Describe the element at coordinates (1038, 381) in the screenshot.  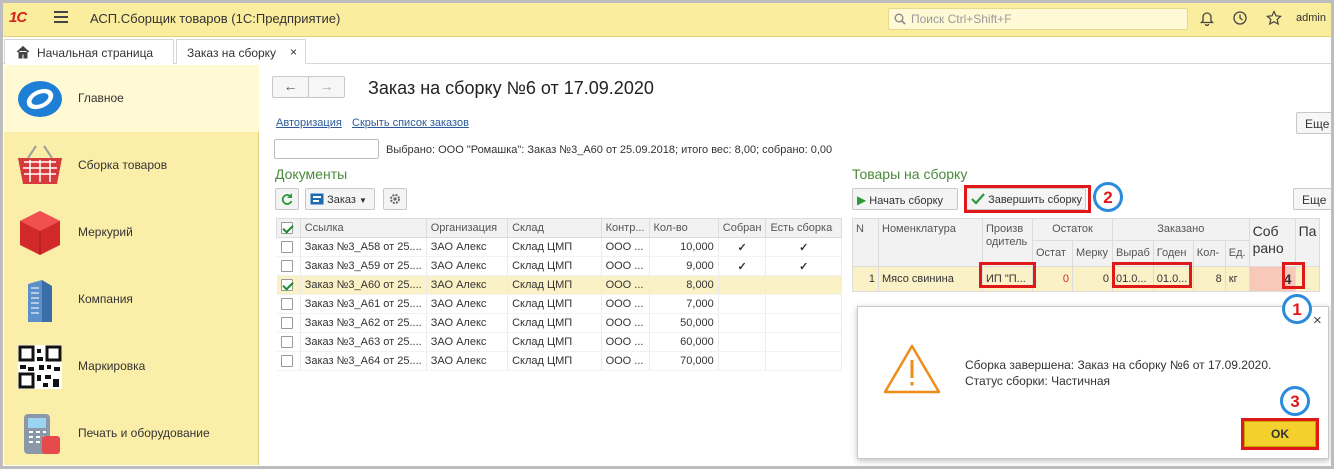
I see `dialog-line-2: Статус сборки: Частичная` at that location.